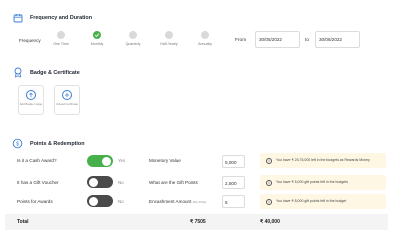  I want to click on upload-certificate-button: Upload Certificate, so click(67, 100).